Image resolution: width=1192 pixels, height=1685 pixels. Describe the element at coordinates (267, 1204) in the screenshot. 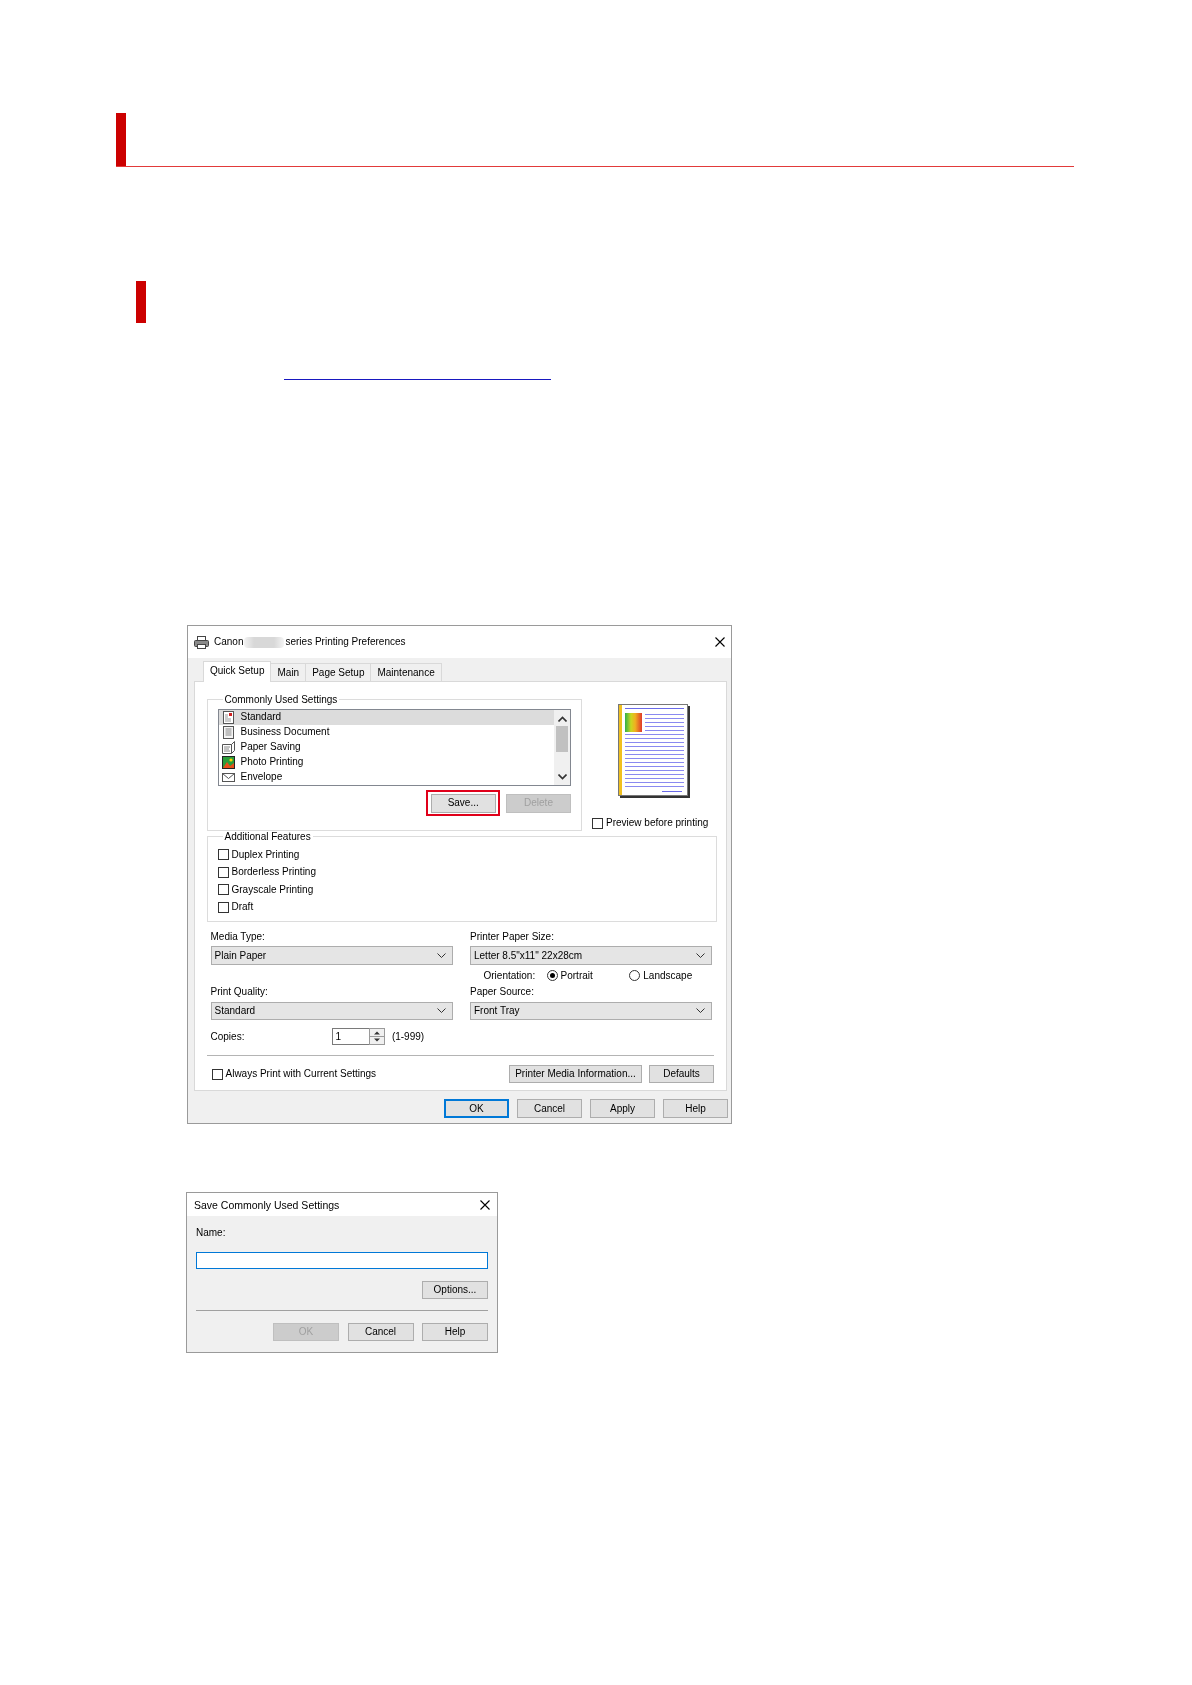

I see `title-text: Save Commonly Used Settings` at that location.